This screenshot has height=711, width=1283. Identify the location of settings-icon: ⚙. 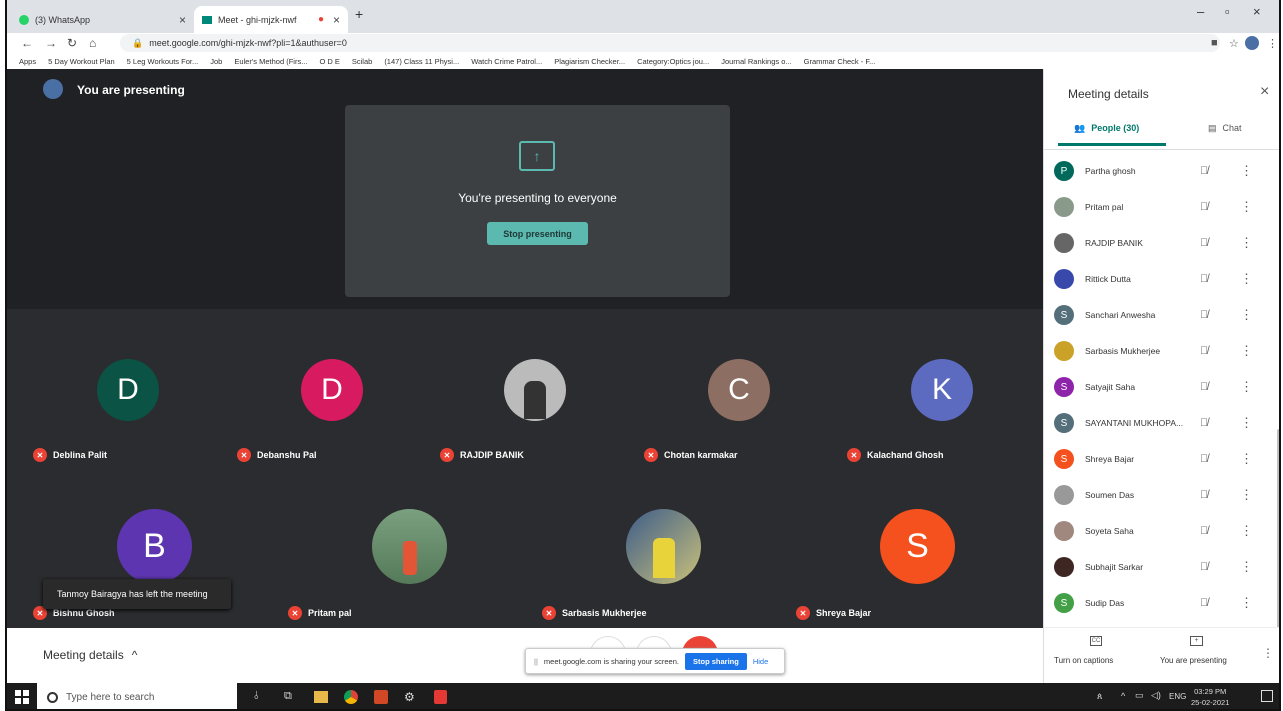
(409, 697).